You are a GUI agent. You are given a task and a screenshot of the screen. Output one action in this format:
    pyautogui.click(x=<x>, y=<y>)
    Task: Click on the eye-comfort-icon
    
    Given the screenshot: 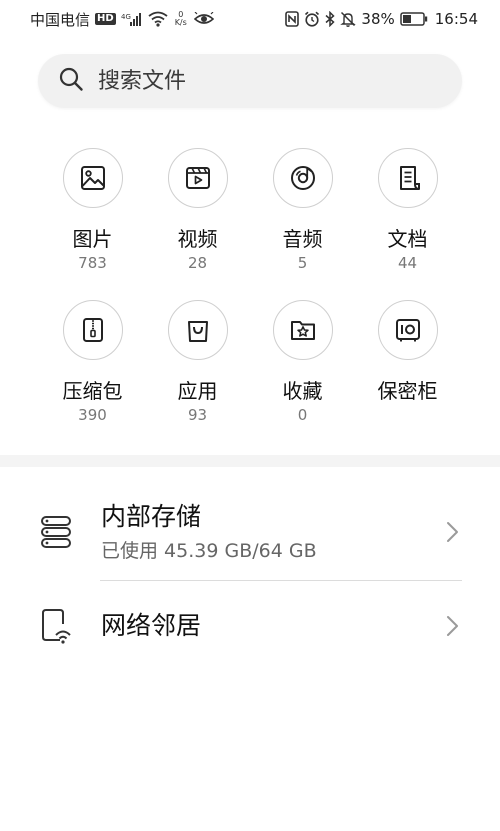 What is the action you would take?
    pyautogui.click(x=203, y=19)
    